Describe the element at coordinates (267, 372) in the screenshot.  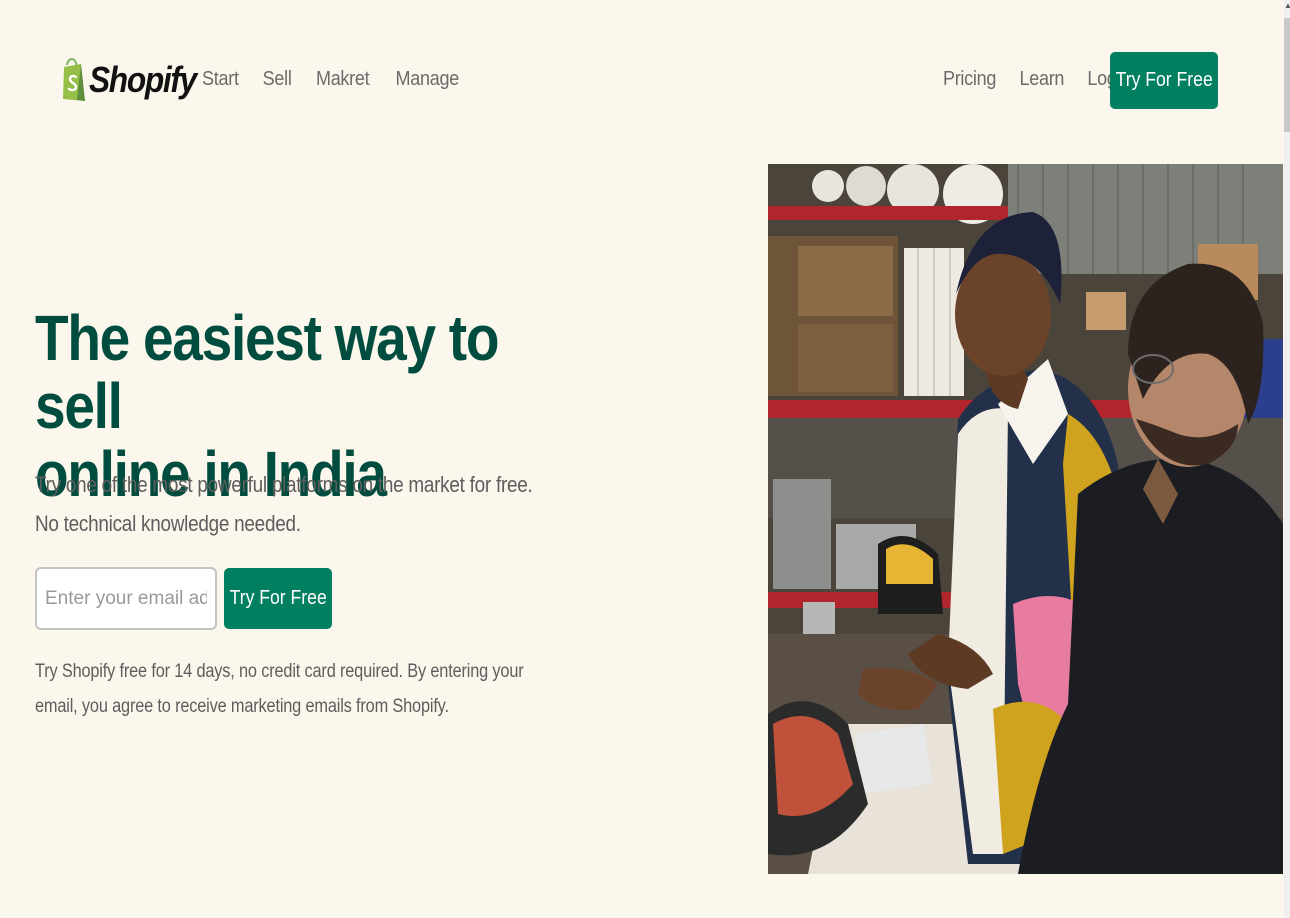
I see `hero-title-line-1: The easiest way to sell` at that location.